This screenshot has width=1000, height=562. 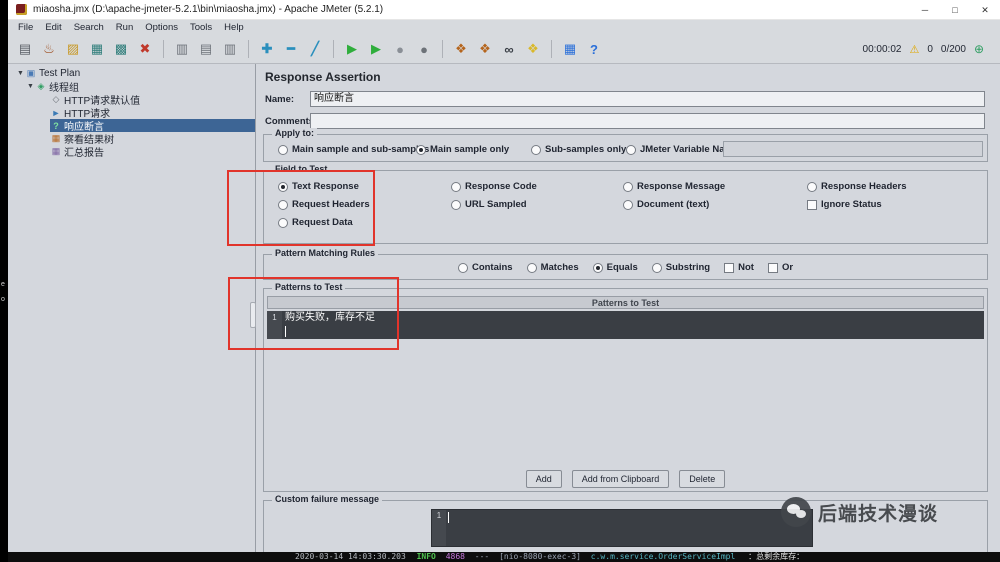 I want to click on shutdown-icon: ●, so click(x=424, y=49).